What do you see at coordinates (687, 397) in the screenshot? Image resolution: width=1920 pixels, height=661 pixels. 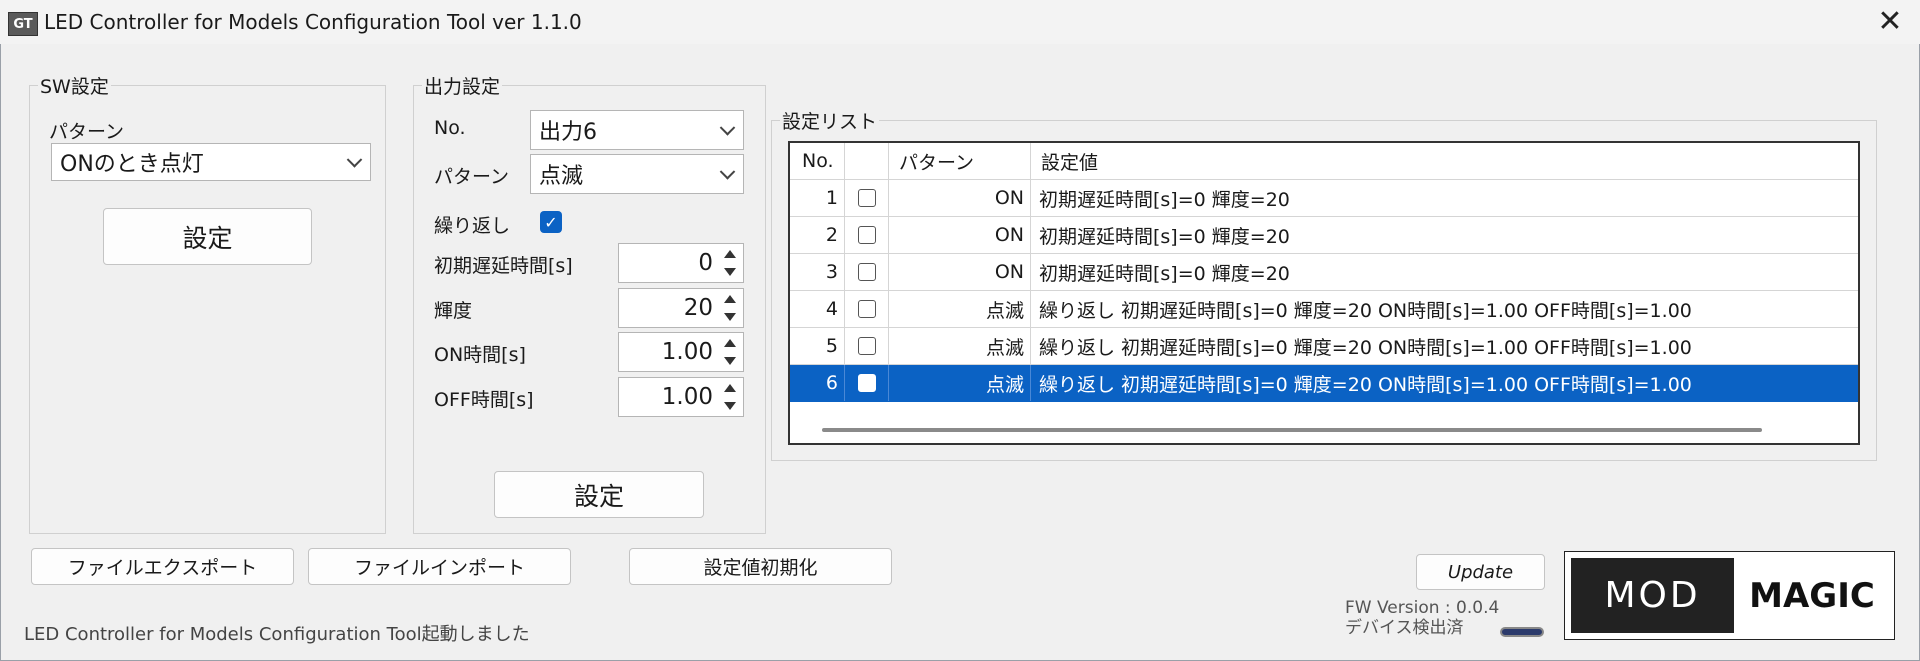 I see `off-time-value: 1.00` at bounding box center [687, 397].